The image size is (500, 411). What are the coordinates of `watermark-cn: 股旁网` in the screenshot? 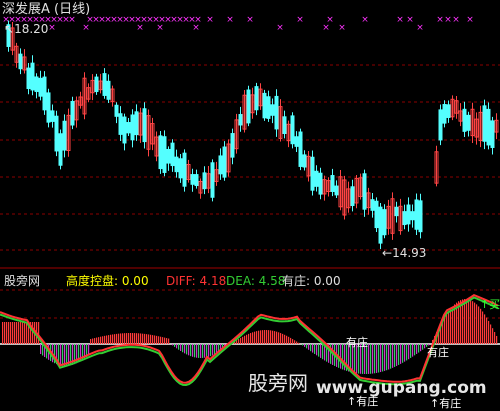 It's located at (278, 383).